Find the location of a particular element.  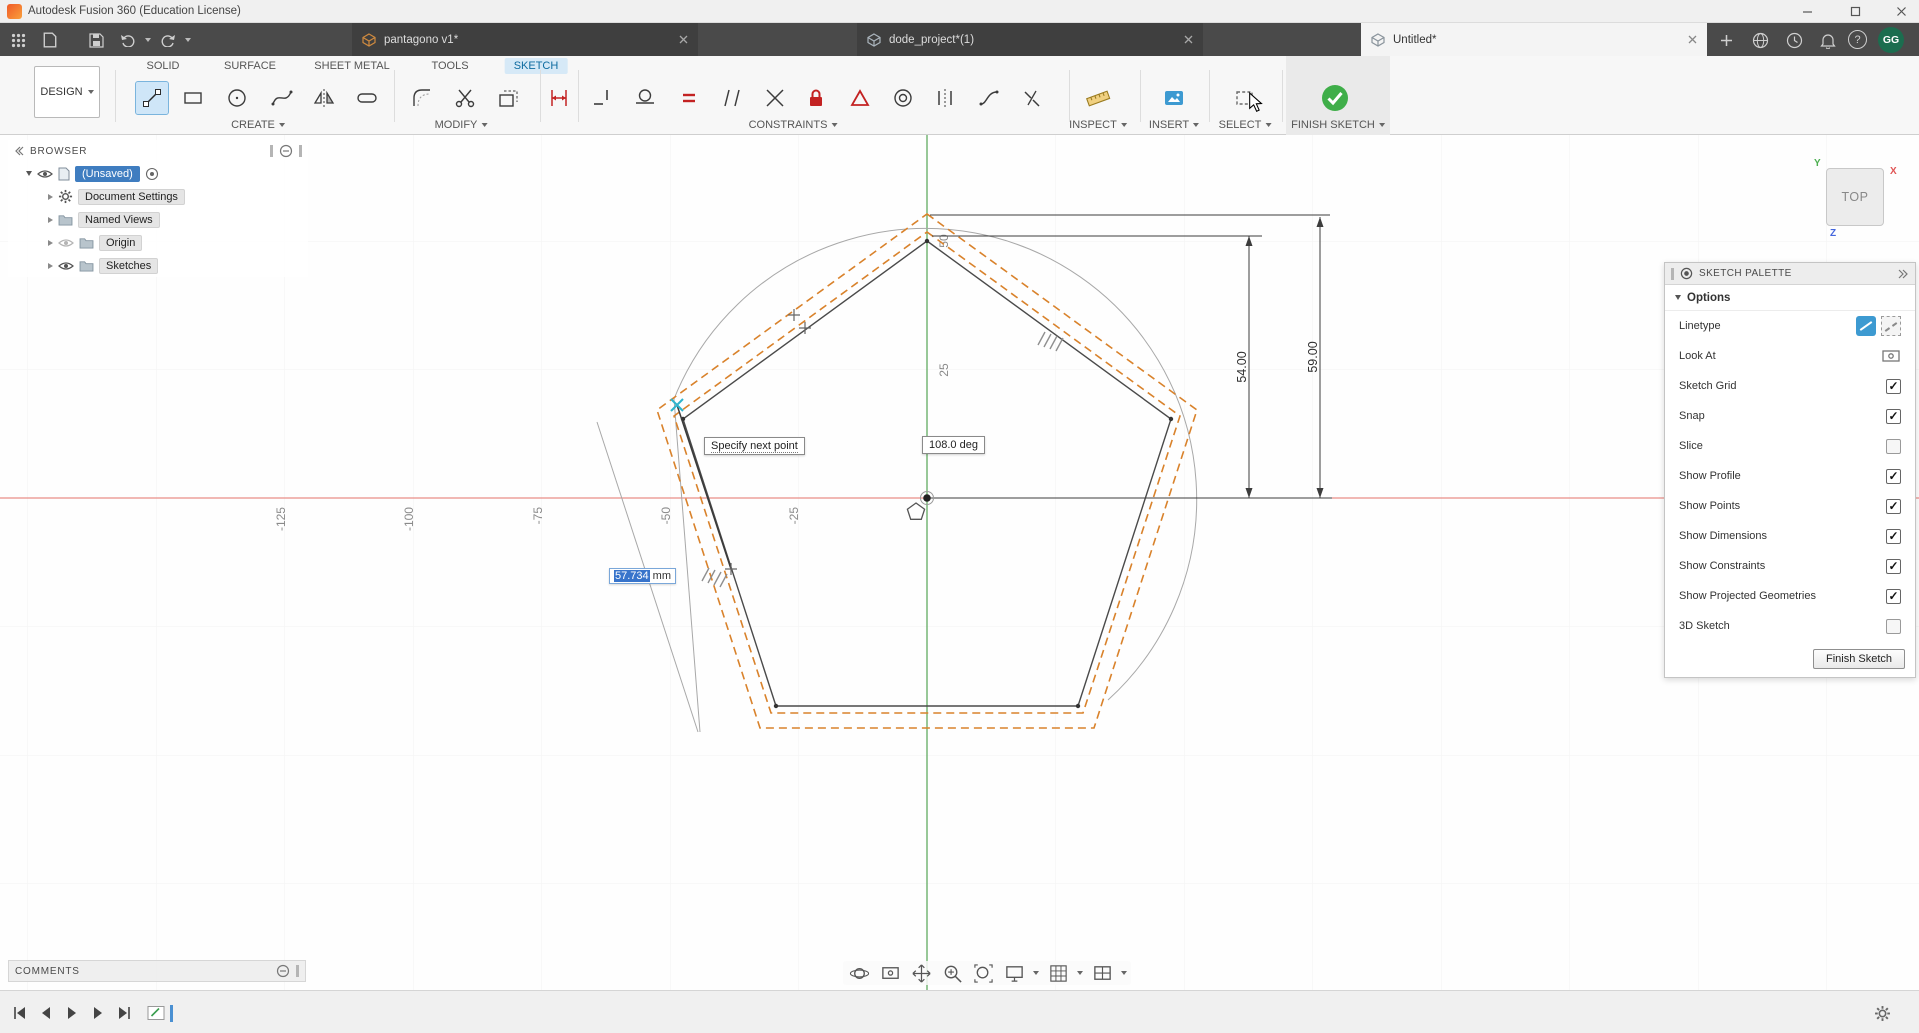

browser-item-label: Document Settings is located at coordinates (131, 196).